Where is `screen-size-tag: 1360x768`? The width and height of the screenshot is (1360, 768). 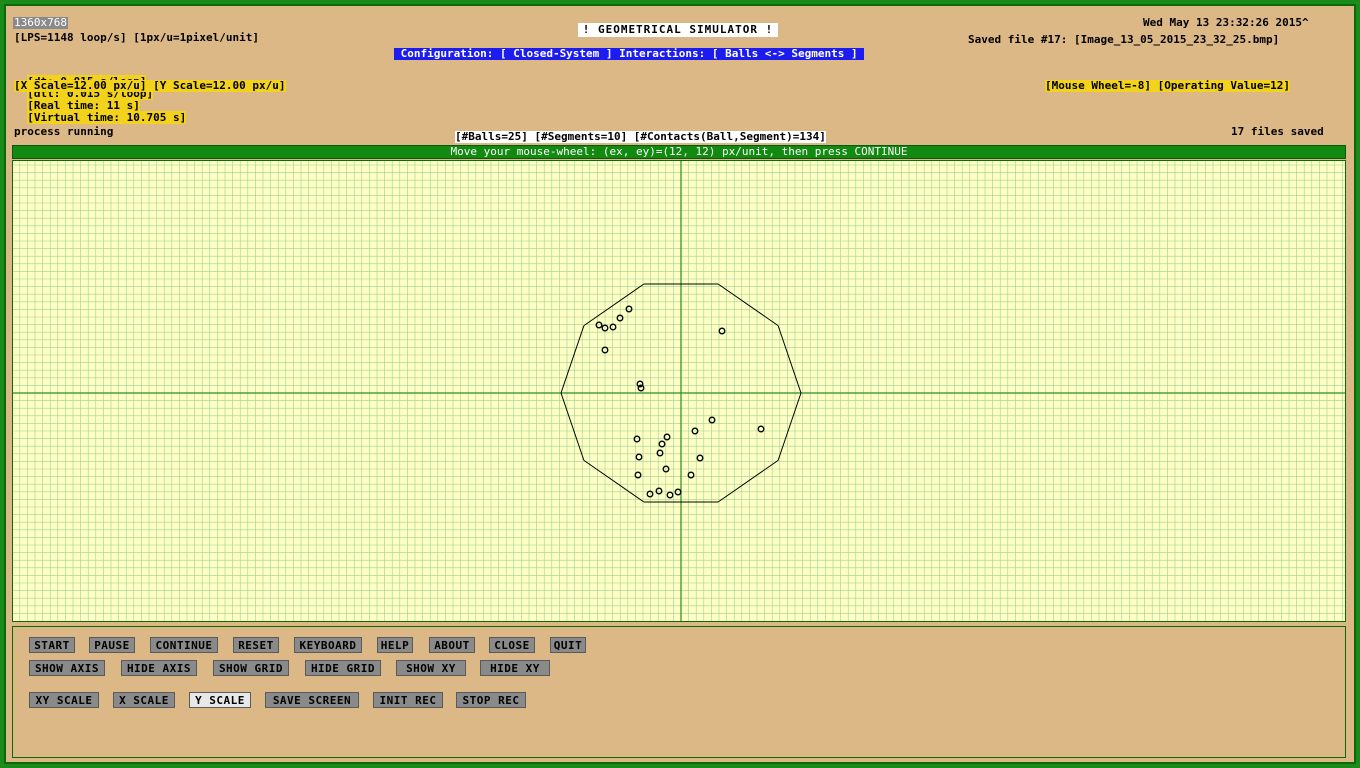 screen-size-tag: 1360x768 is located at coordinates (40, 22).